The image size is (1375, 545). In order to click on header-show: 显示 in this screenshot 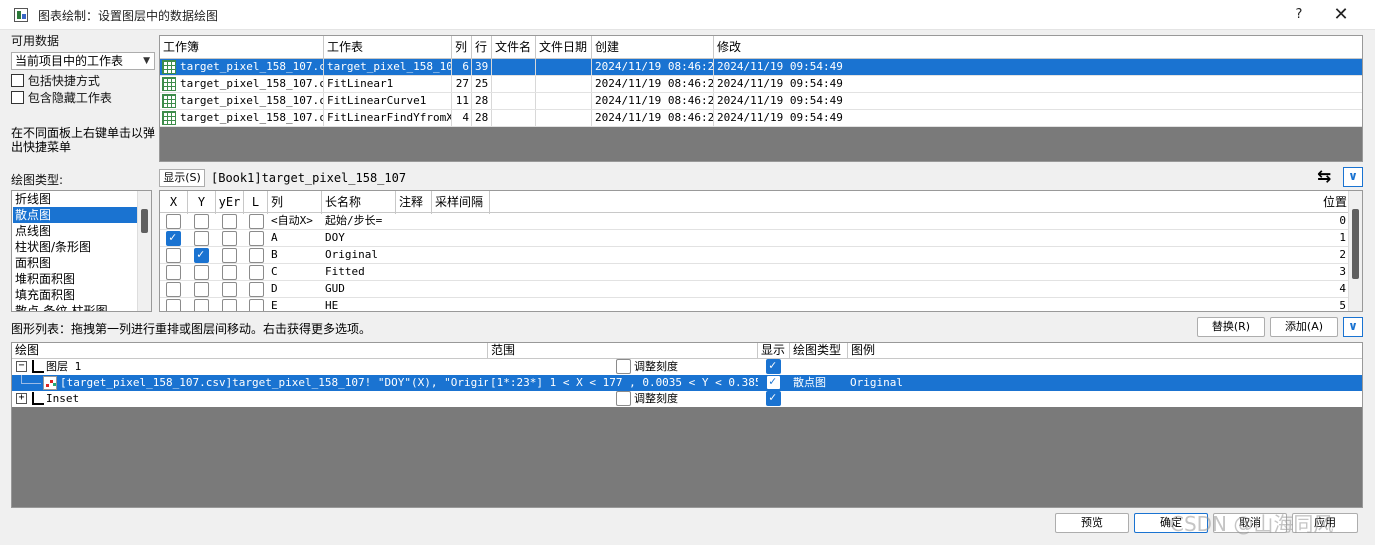, I will do `click(774, 351)`.